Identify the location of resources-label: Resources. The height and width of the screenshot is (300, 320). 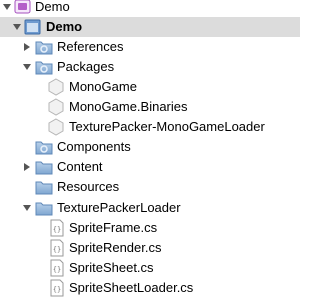
(88, 186).